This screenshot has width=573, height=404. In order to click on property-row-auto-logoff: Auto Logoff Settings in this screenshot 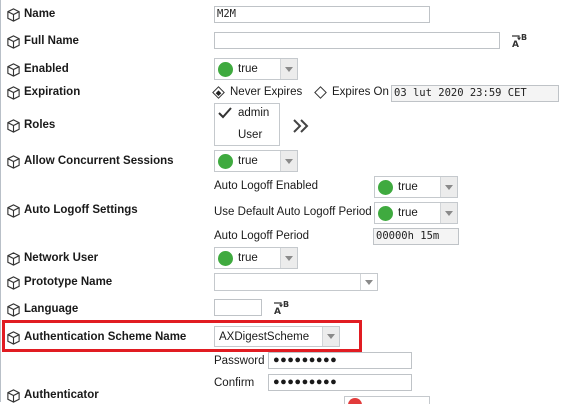, I will do `click(72, 210)`.